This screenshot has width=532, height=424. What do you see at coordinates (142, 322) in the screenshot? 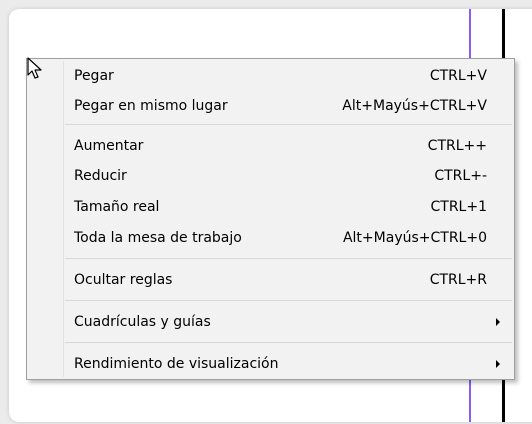
I see `menu-item-label: Cuadrículas y guías` at bounding box center [142, 322].